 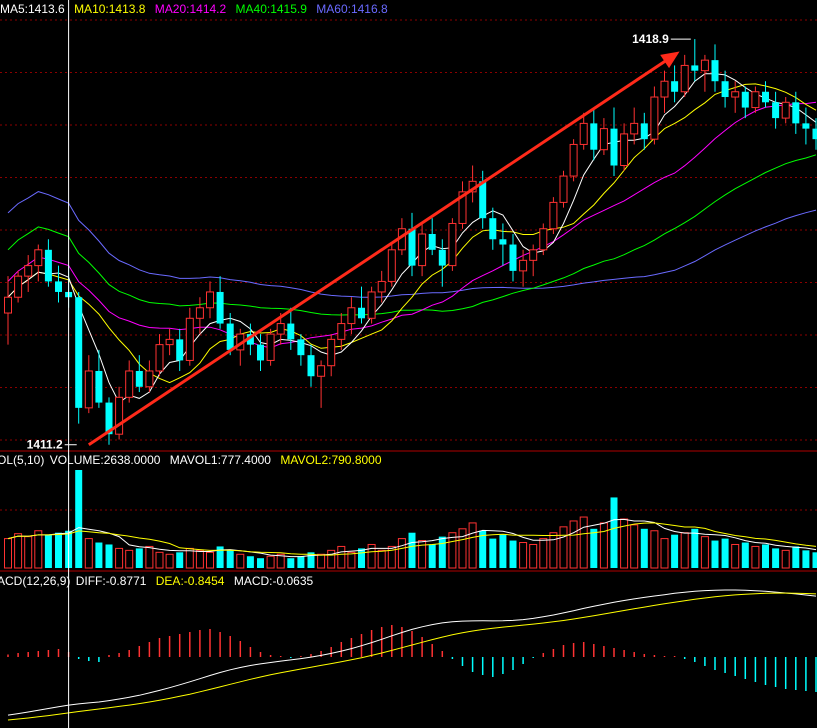 I want to click on max-price-label: 1418.9, so click(x=650, y=39).